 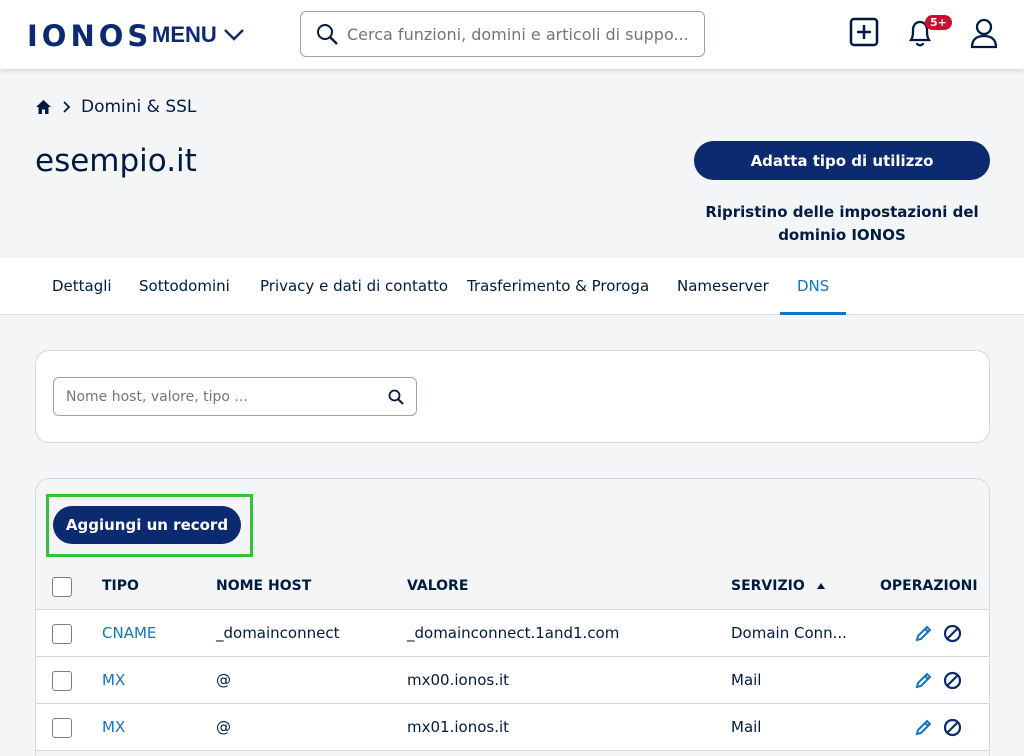 I want to click on tab-dns: DNS, so click(x=813, y=286).